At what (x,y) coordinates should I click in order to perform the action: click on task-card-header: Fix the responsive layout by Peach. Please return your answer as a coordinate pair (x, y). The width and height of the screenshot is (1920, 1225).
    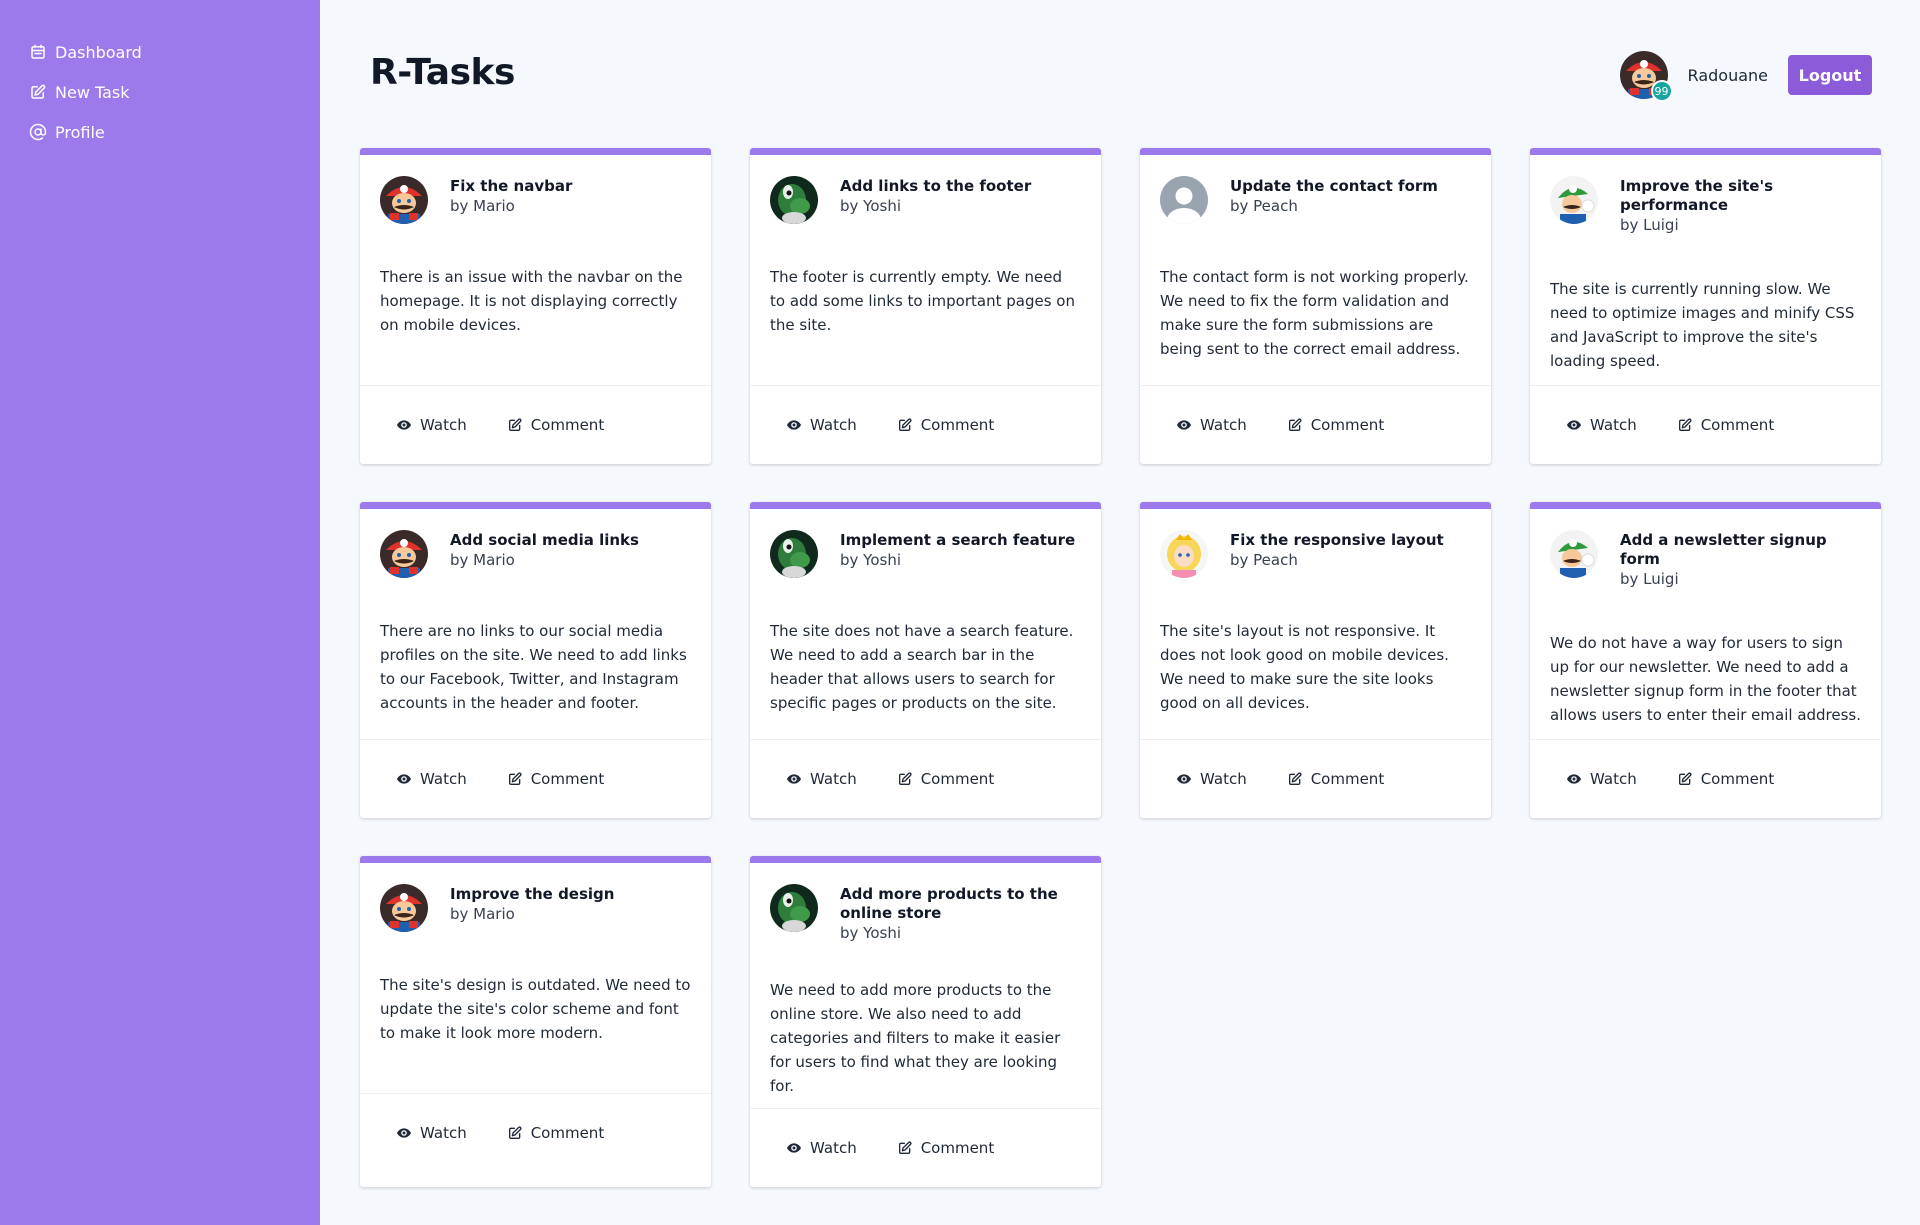
    Looking at the image, I should click on (1315, 554).